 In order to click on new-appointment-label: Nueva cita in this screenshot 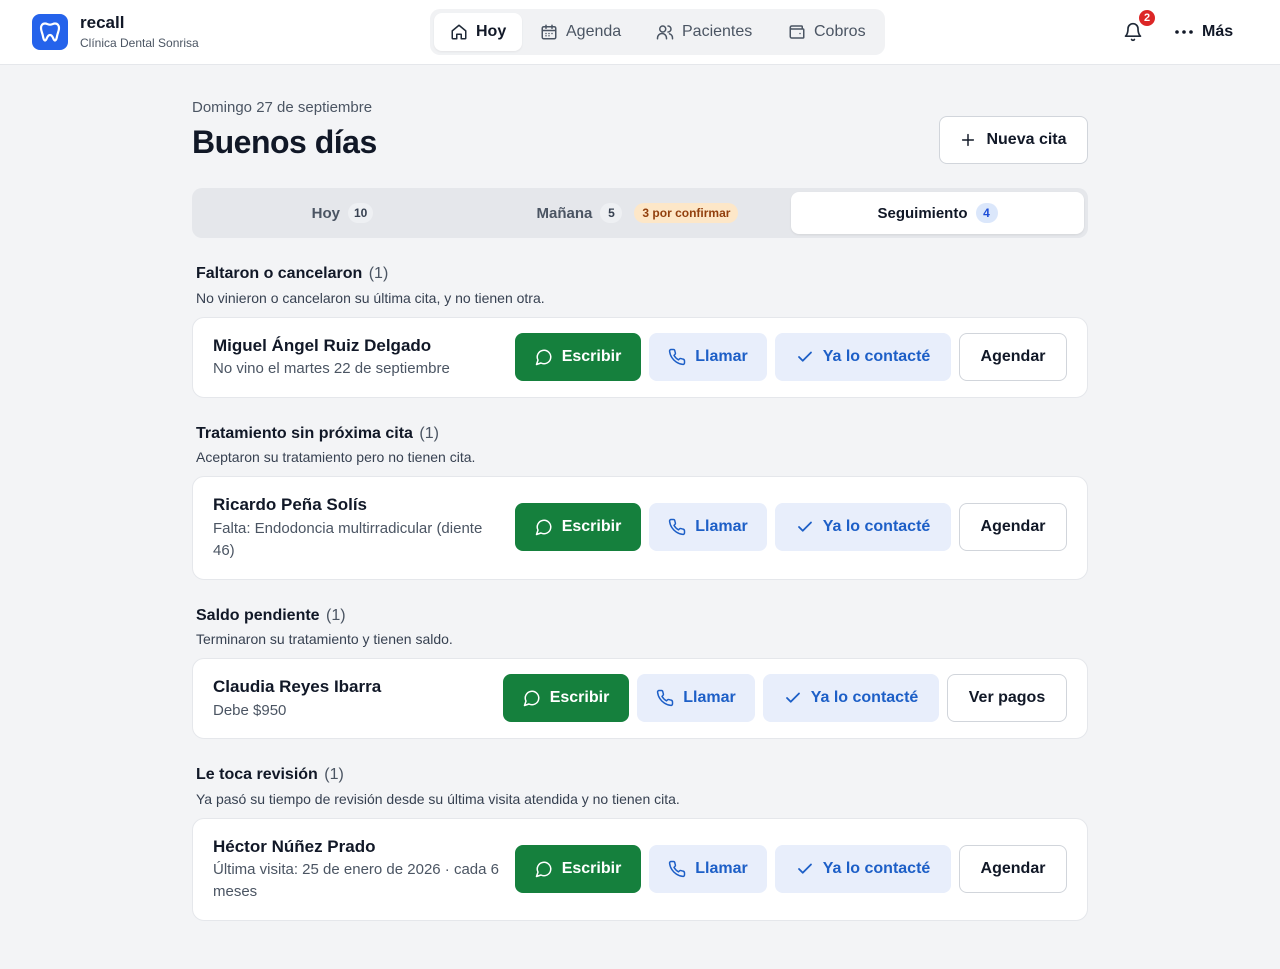, I will do `click(1026, 139)`.